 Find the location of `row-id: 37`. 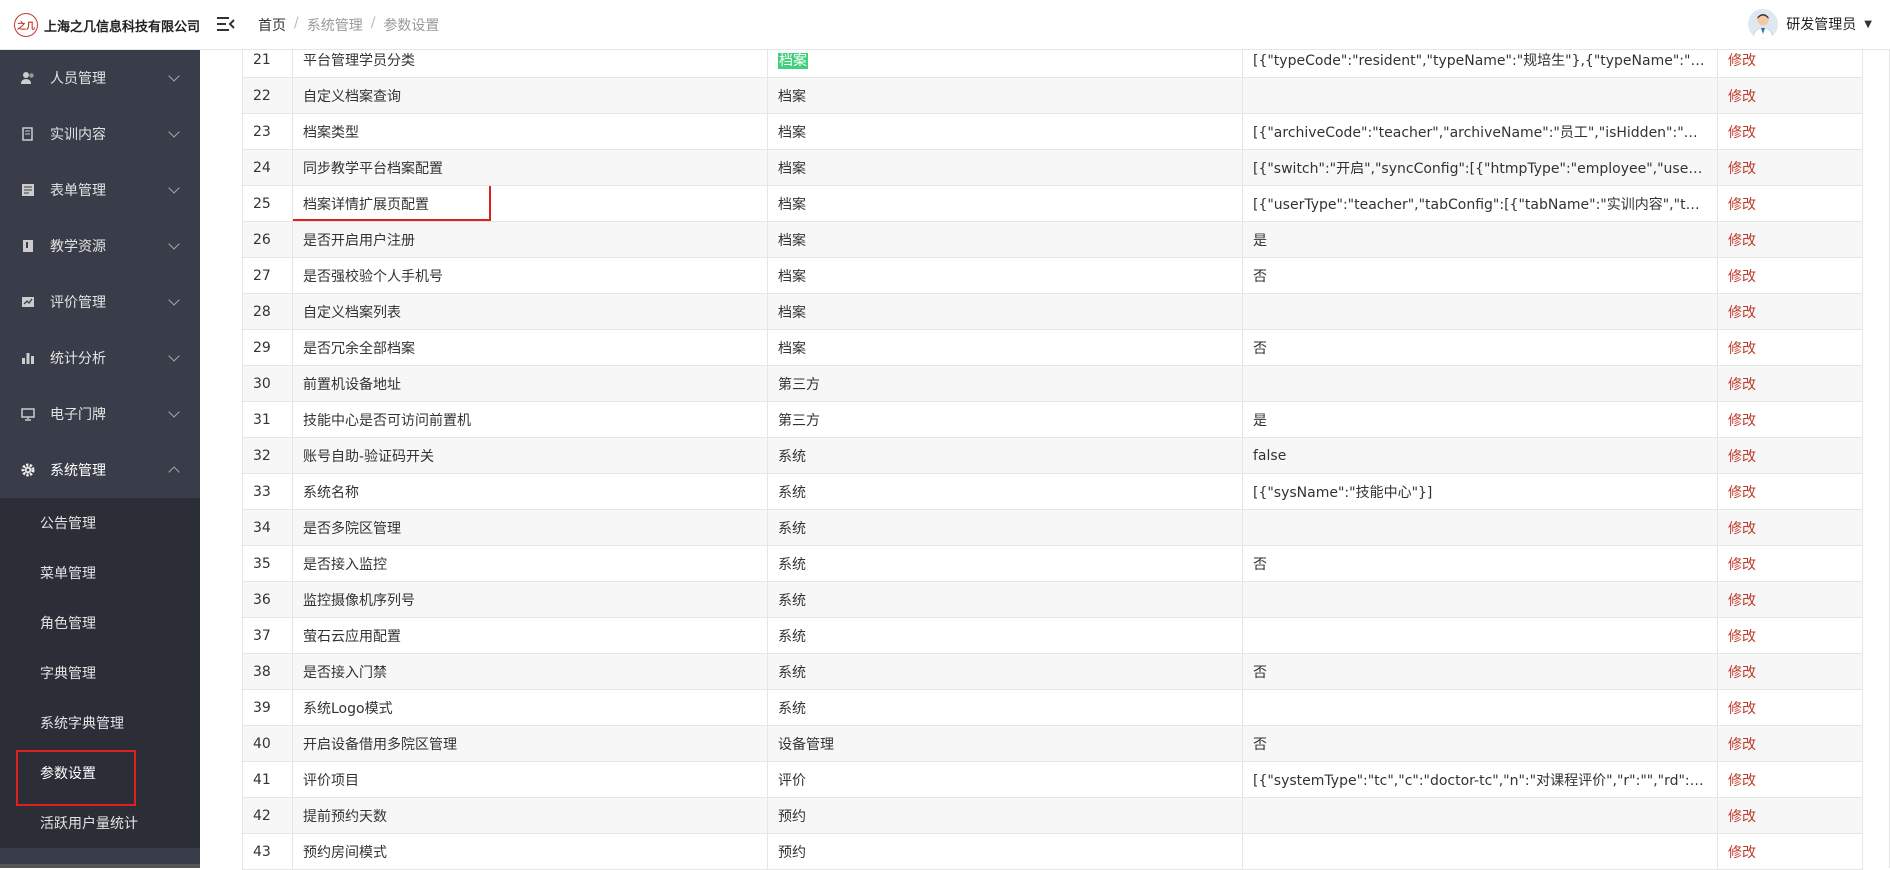

row-id: 37 is located at coordinates (267, 635).